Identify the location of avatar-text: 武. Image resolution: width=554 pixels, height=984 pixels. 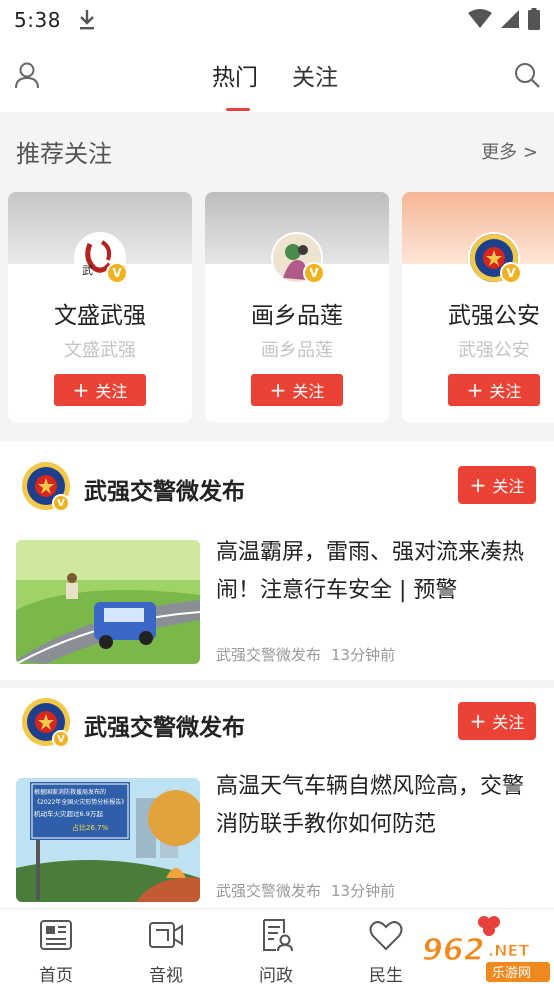
(87, 270).